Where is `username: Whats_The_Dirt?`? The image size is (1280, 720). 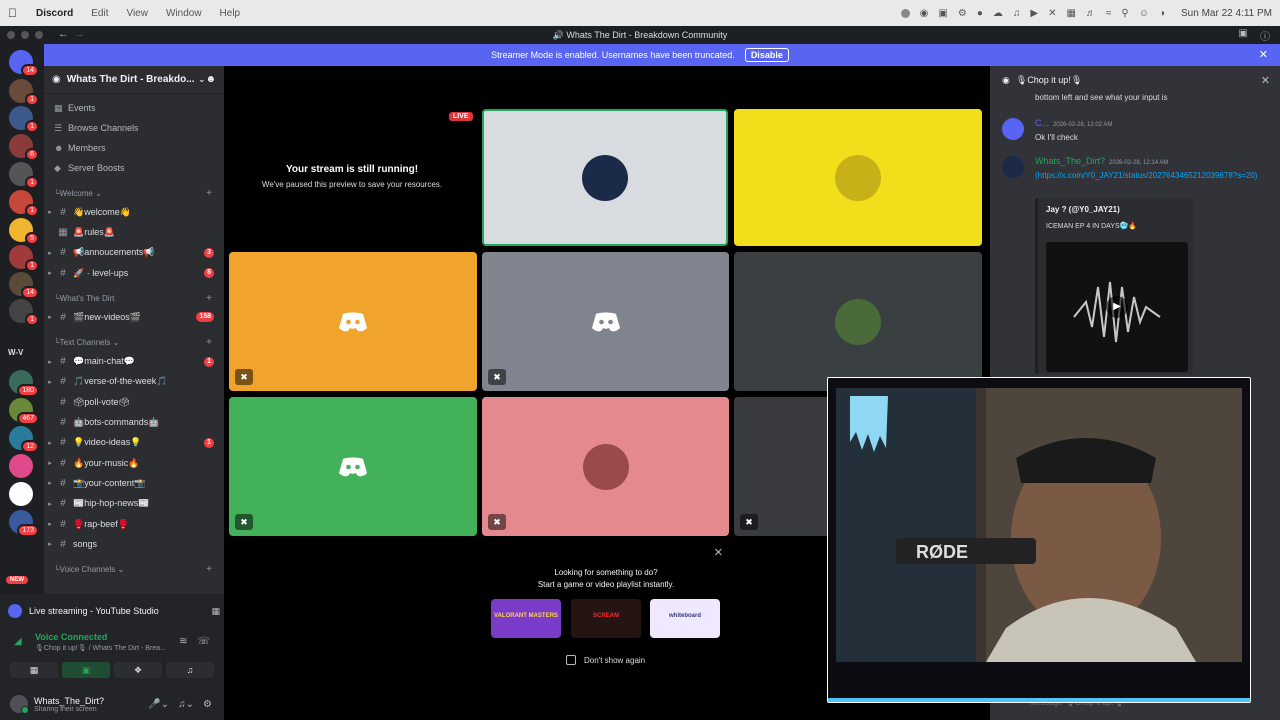 username: Whats_The_Dirt? is located at coordinates (69, 701).